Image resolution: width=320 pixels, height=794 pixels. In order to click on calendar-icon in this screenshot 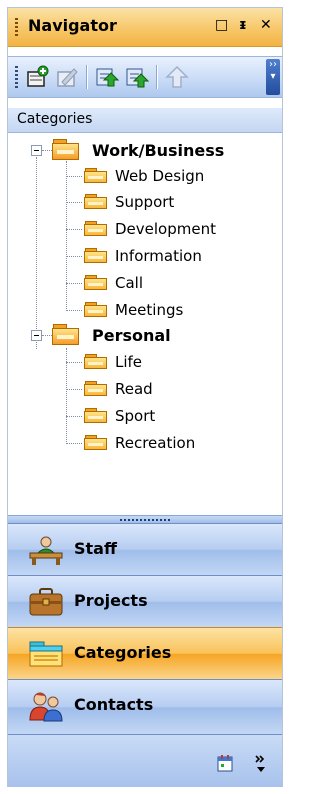, I will do `click(225, 763)`.